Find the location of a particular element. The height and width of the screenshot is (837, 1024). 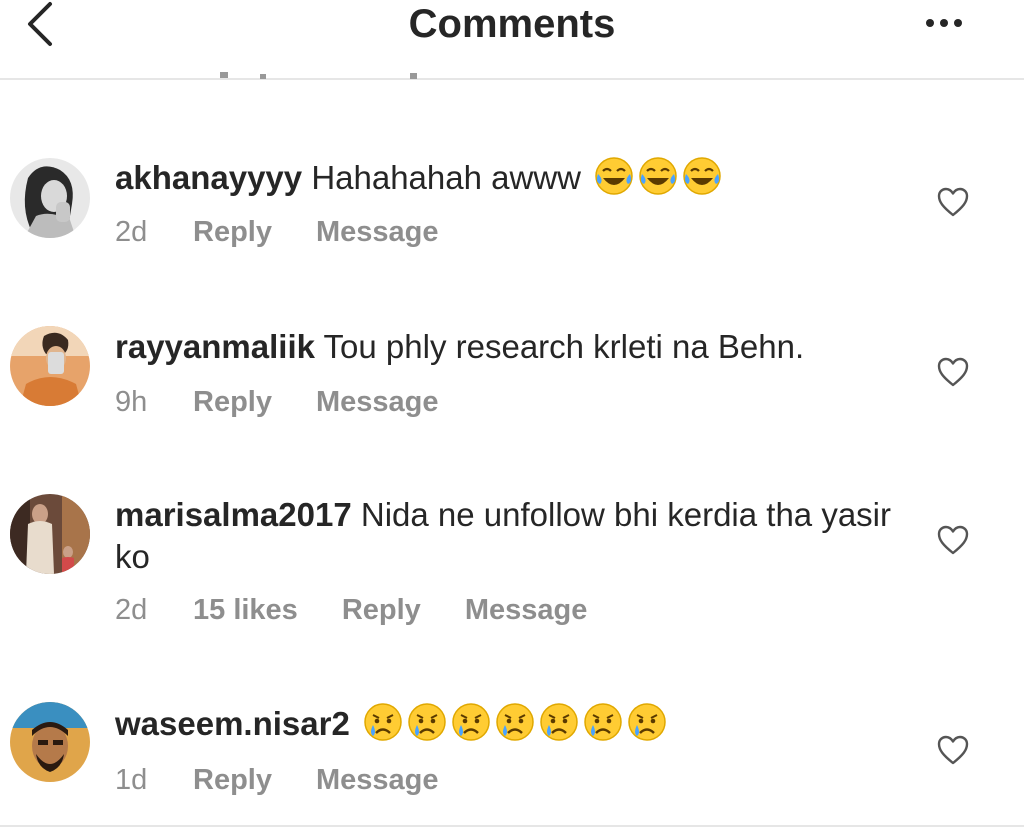

comments-header: Comments is located at coordinates (512, 40).